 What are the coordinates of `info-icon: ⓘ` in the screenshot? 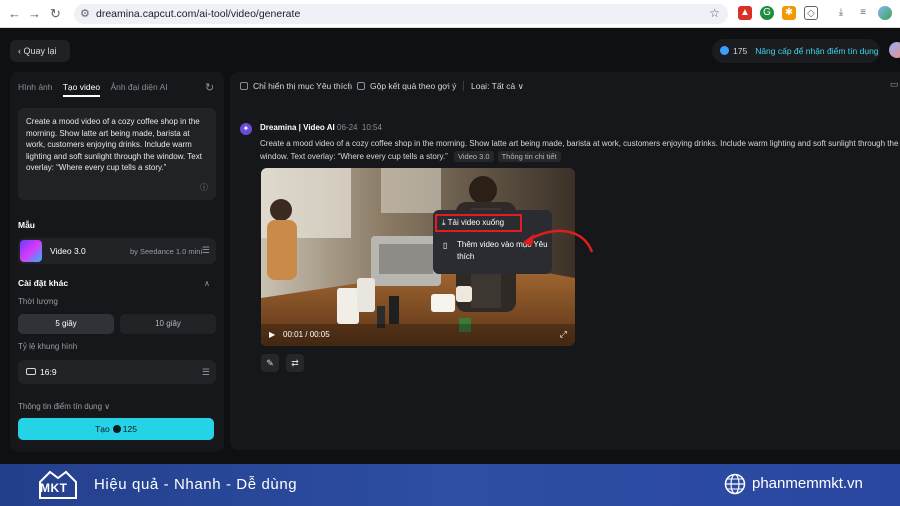 It's located at (204, 188).